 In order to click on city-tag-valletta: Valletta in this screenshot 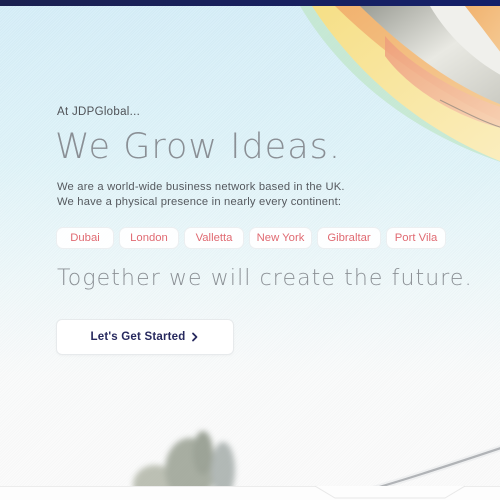, I will do `click(214, 238)`.